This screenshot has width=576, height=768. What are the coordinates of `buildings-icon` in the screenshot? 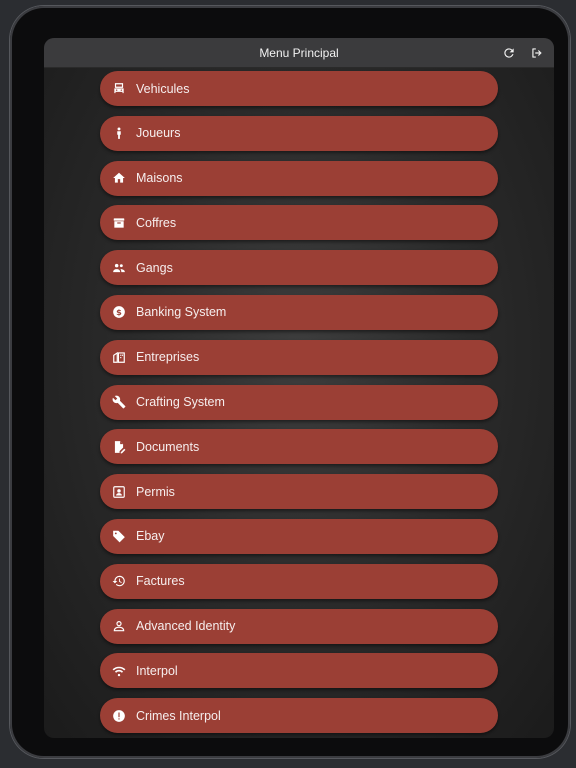 It's located at (119, 357).